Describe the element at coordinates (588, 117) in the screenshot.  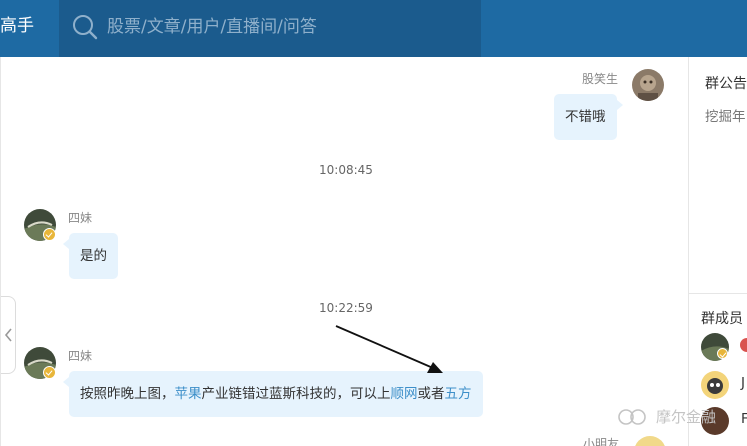
I see `message-bubble: 不错哦` at that location.